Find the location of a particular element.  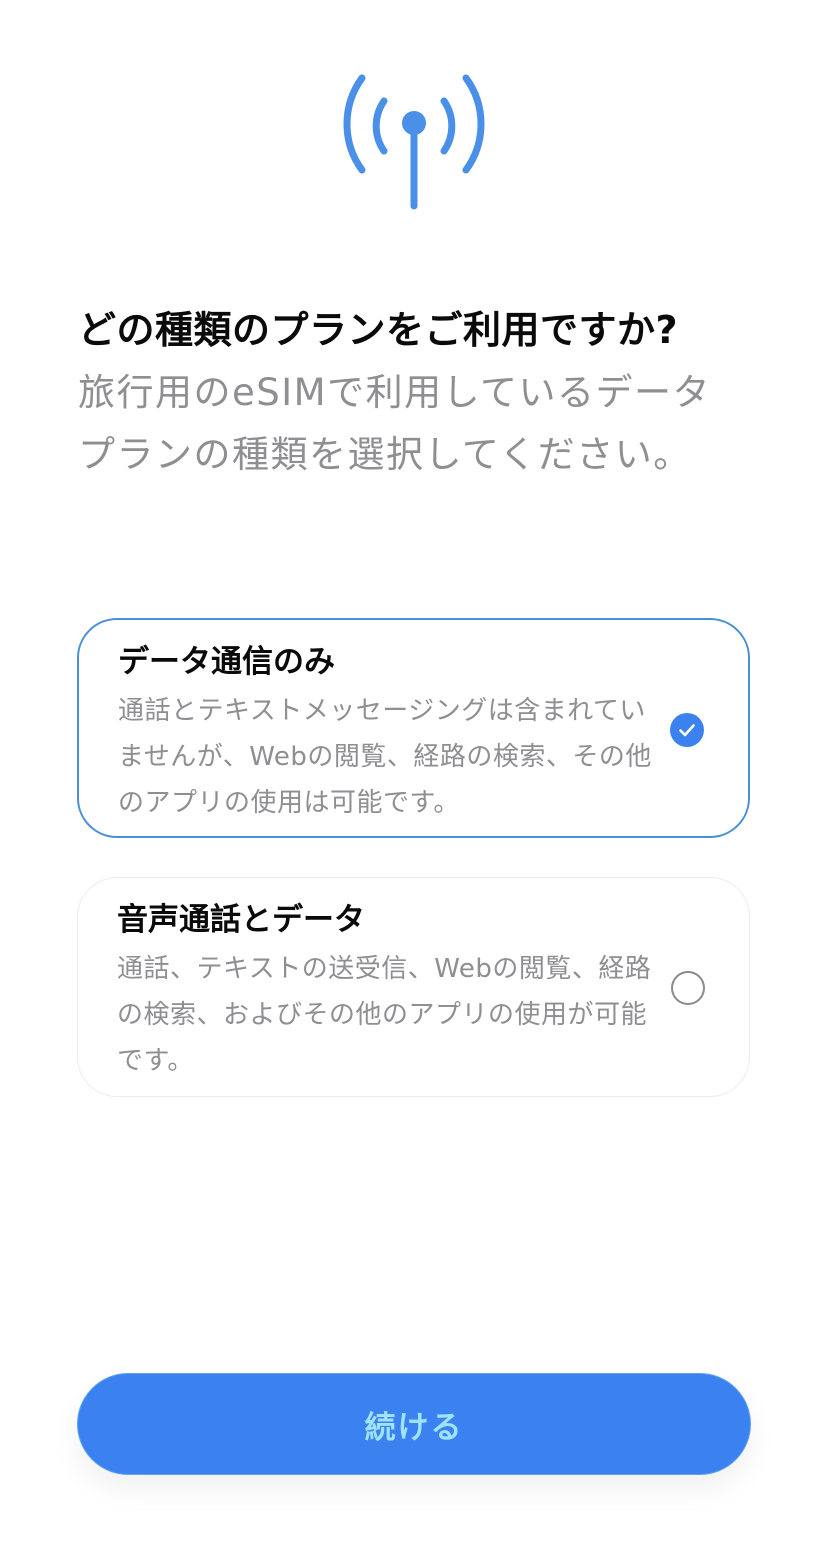

continue-button: 続ける is located at coordinates (414, 1424).